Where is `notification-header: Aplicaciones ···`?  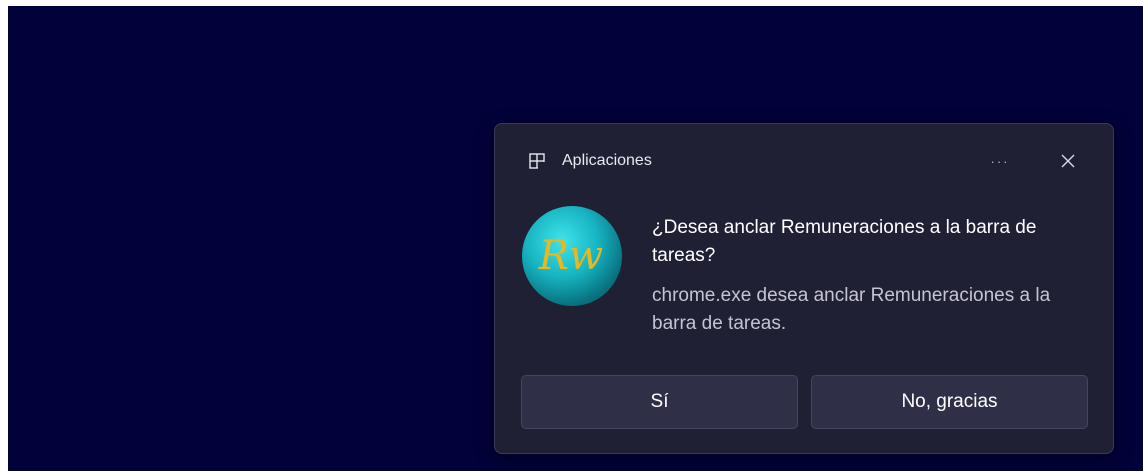 notification-header: Aplicaciones ··· is located at coordinates (804, 161).